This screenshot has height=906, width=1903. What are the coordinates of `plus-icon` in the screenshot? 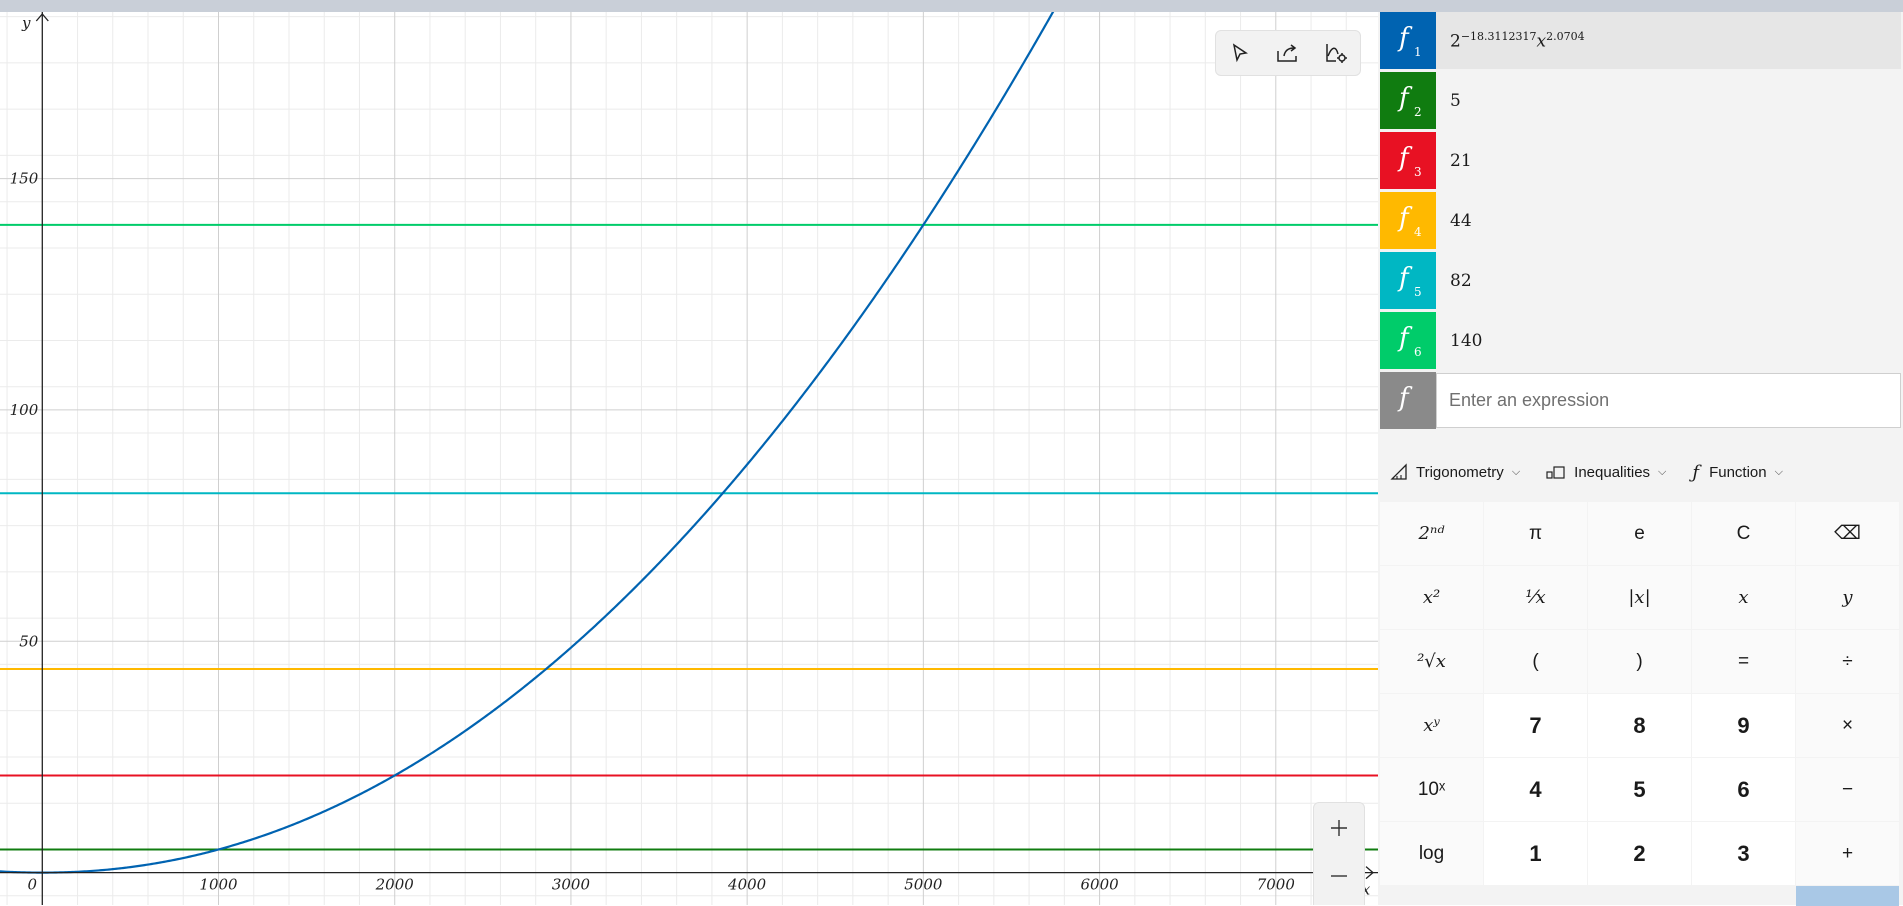 It's located at (1339, 828).